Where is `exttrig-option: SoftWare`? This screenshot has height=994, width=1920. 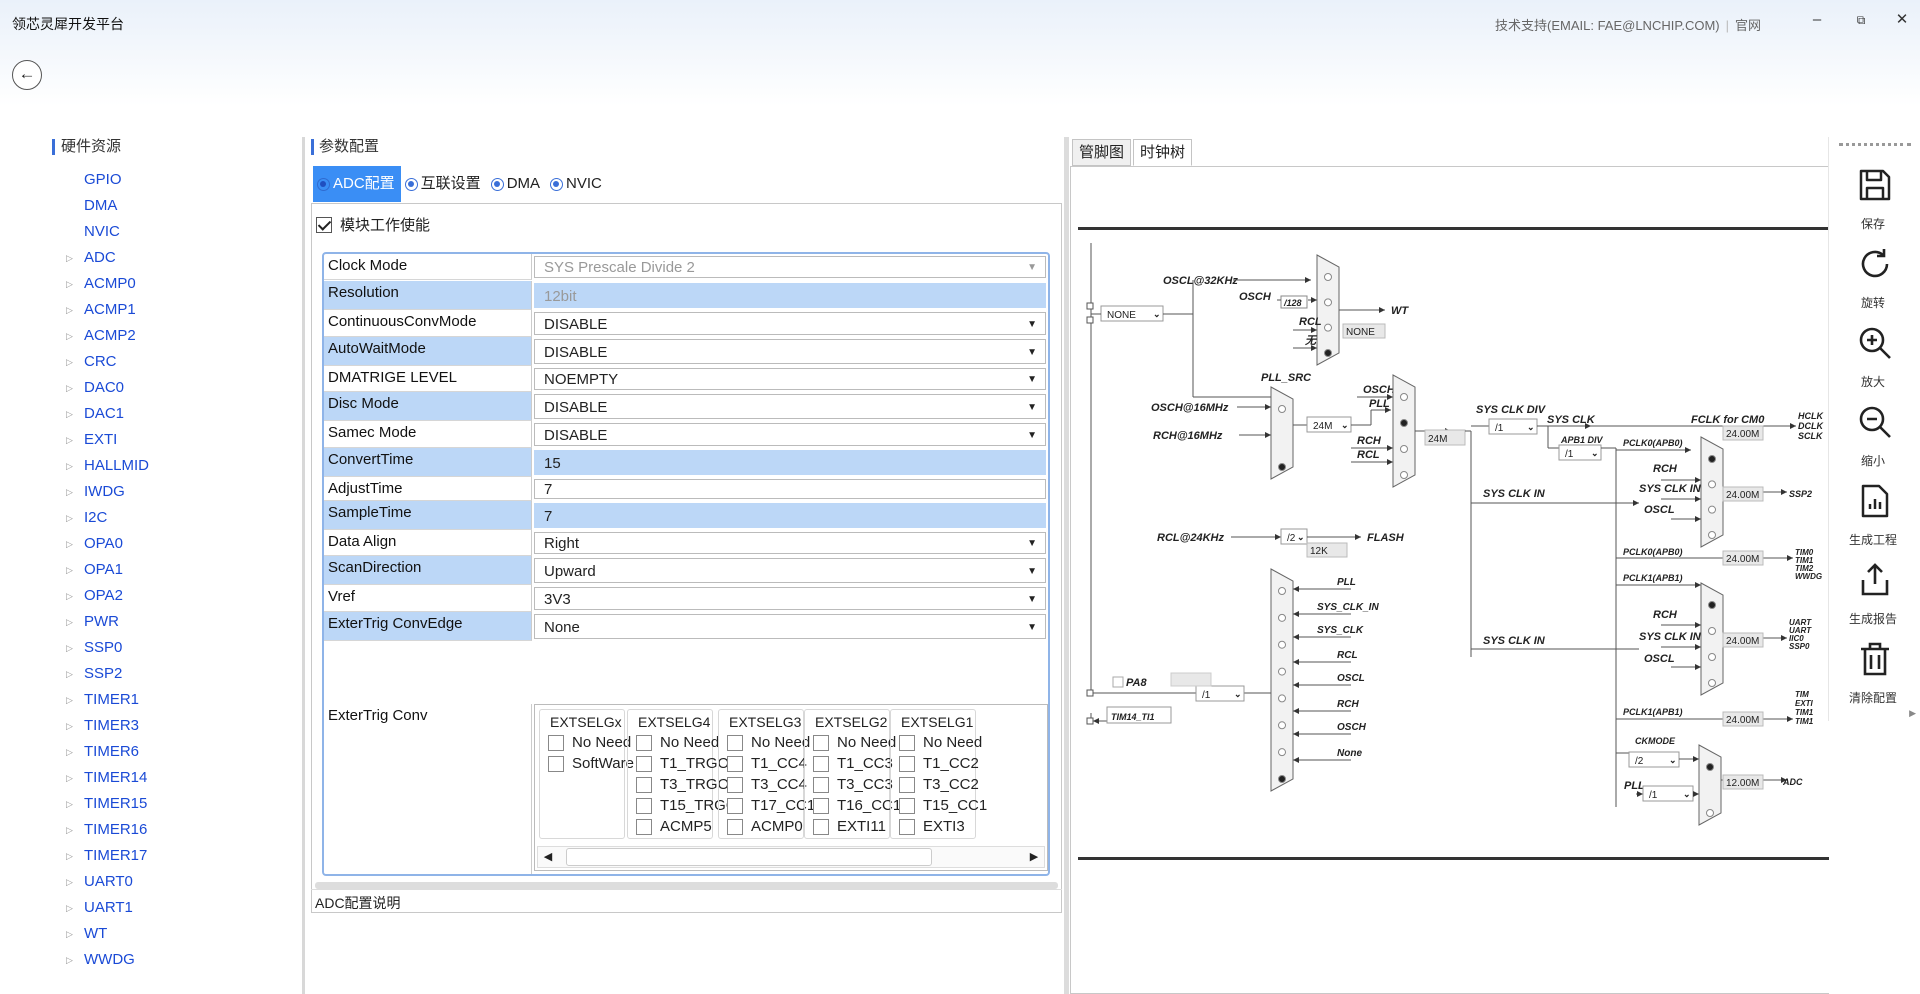 exttrig-option: SoftWare is located at coordinates (591, 763).